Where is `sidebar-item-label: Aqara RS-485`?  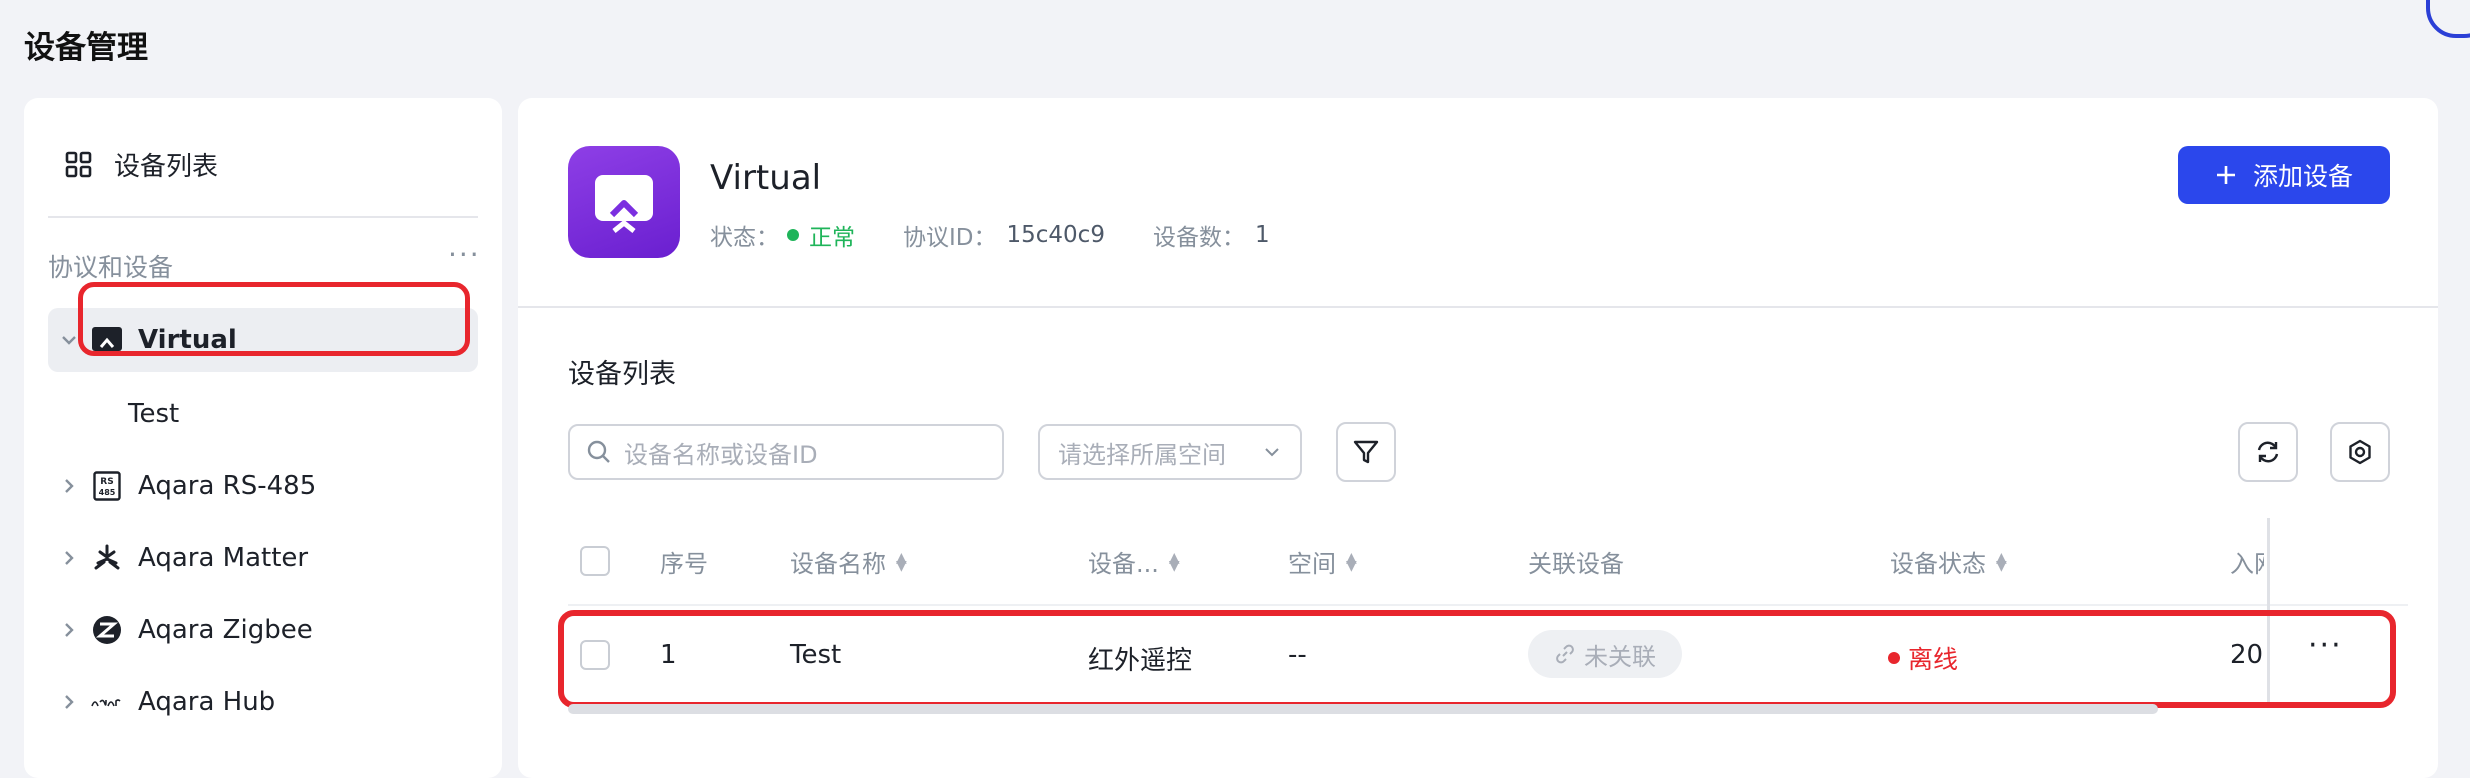
sidebar-item-label: Aqara RS-485 is located at coordinates (227, 486).